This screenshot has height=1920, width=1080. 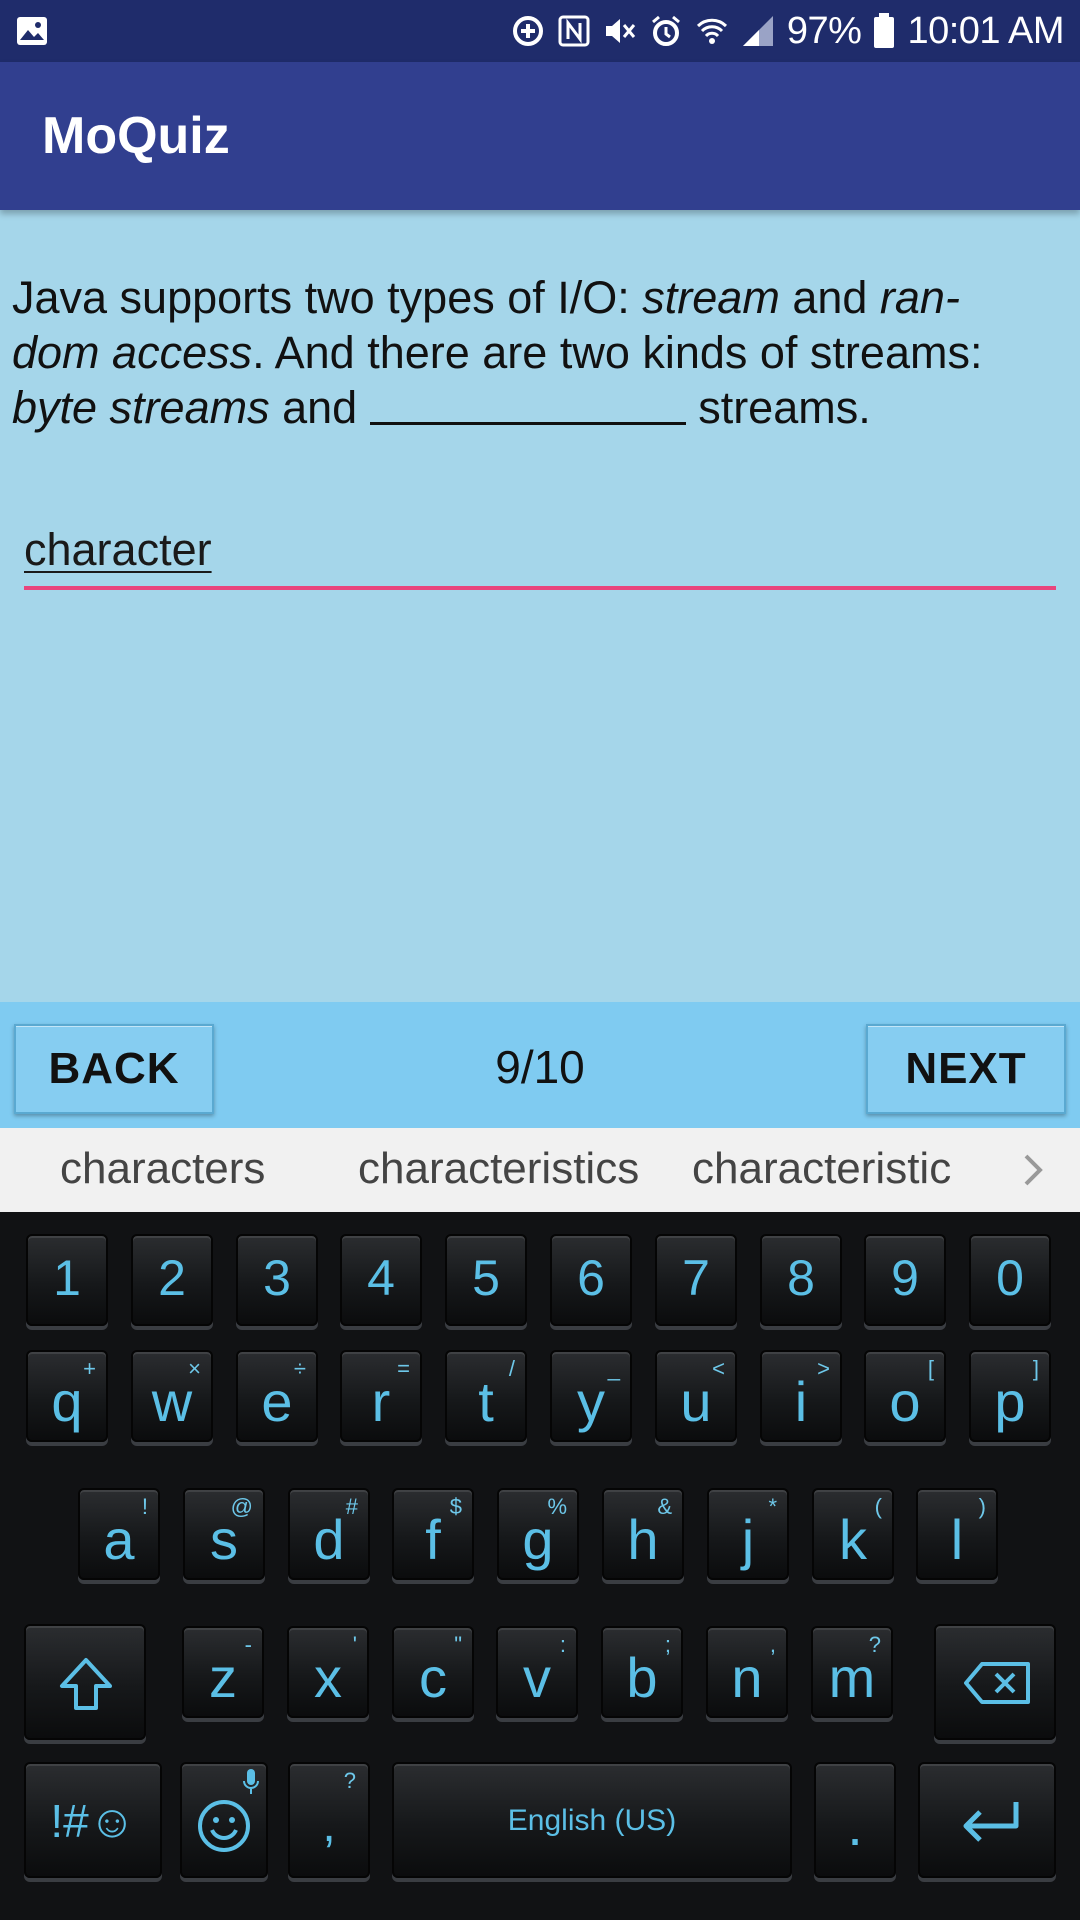 I want to click on key-9: 9, so click(x=905, y=1280).